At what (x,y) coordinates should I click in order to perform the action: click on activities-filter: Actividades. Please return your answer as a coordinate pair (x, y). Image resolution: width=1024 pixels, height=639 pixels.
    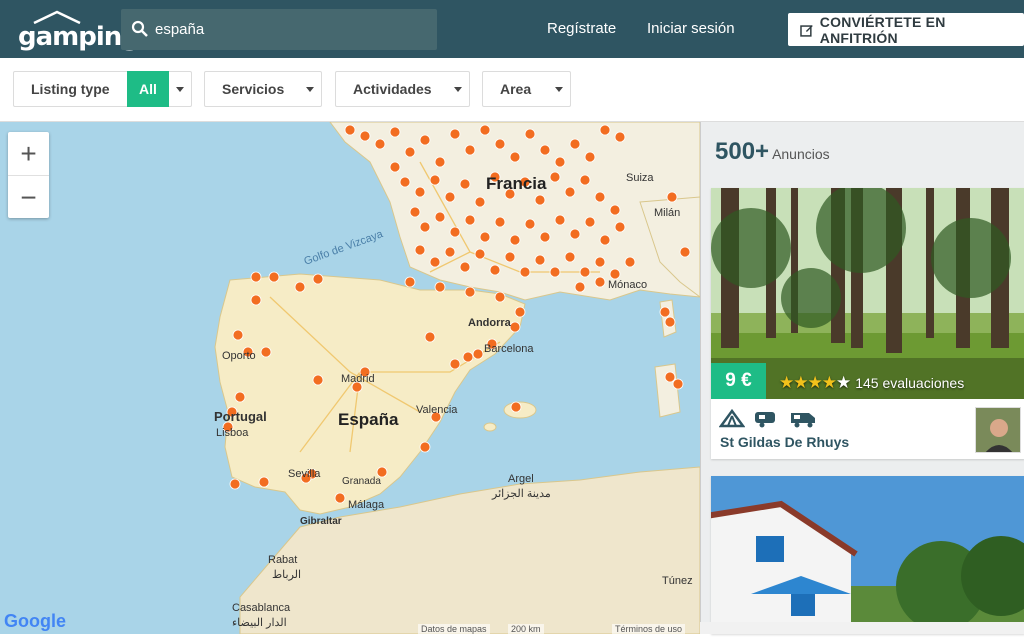
    Looking at the image, I should click on (402, 89).